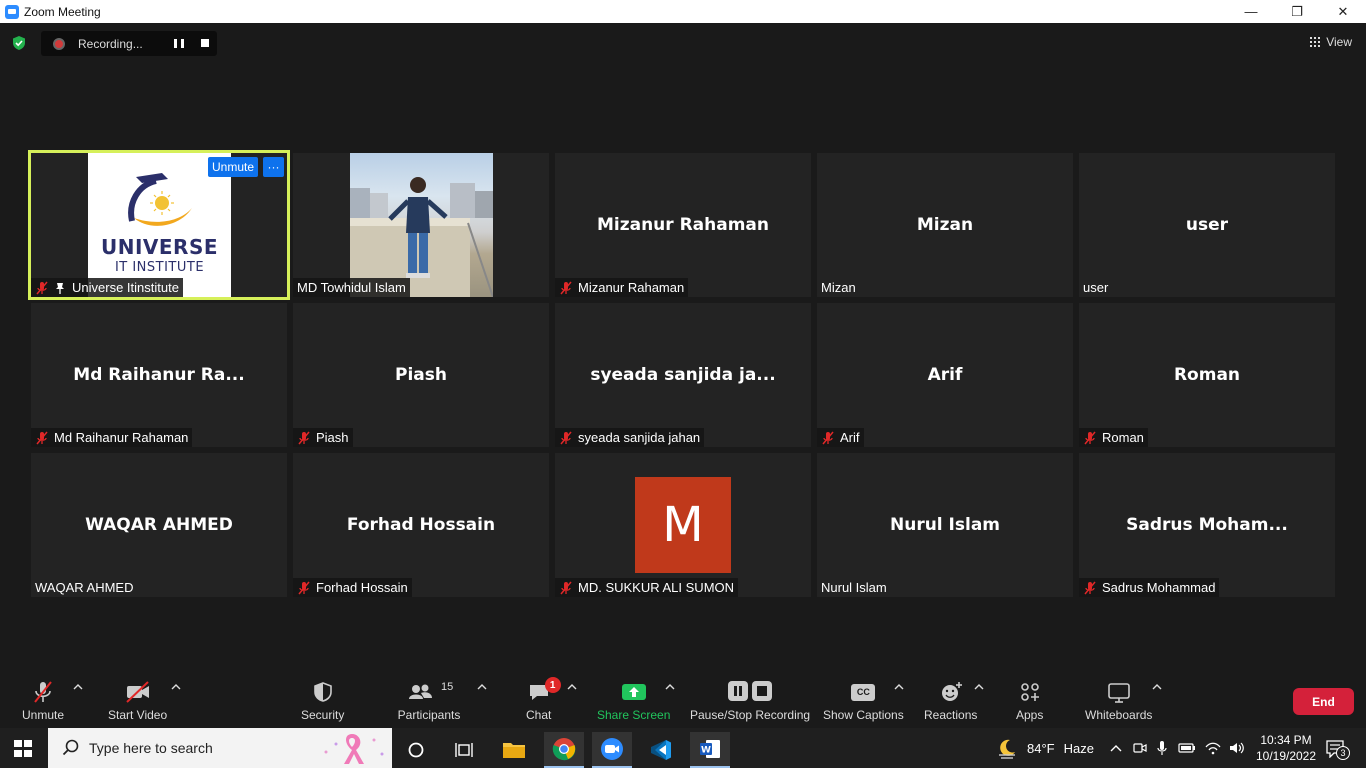  I want to click on whiteboards-options-caret-icon, so click(1157, 687).